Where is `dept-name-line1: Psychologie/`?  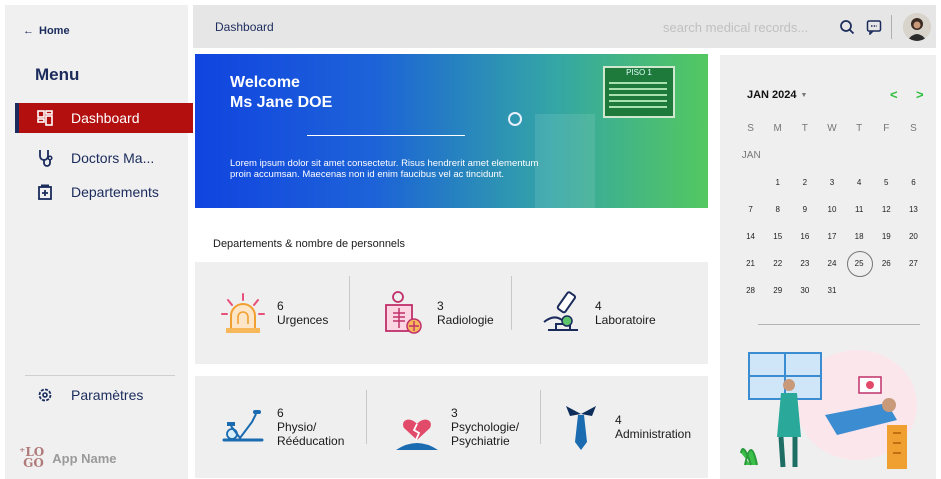 dept-name-line1: Psychologie/ is located at coordinates (485, 427).